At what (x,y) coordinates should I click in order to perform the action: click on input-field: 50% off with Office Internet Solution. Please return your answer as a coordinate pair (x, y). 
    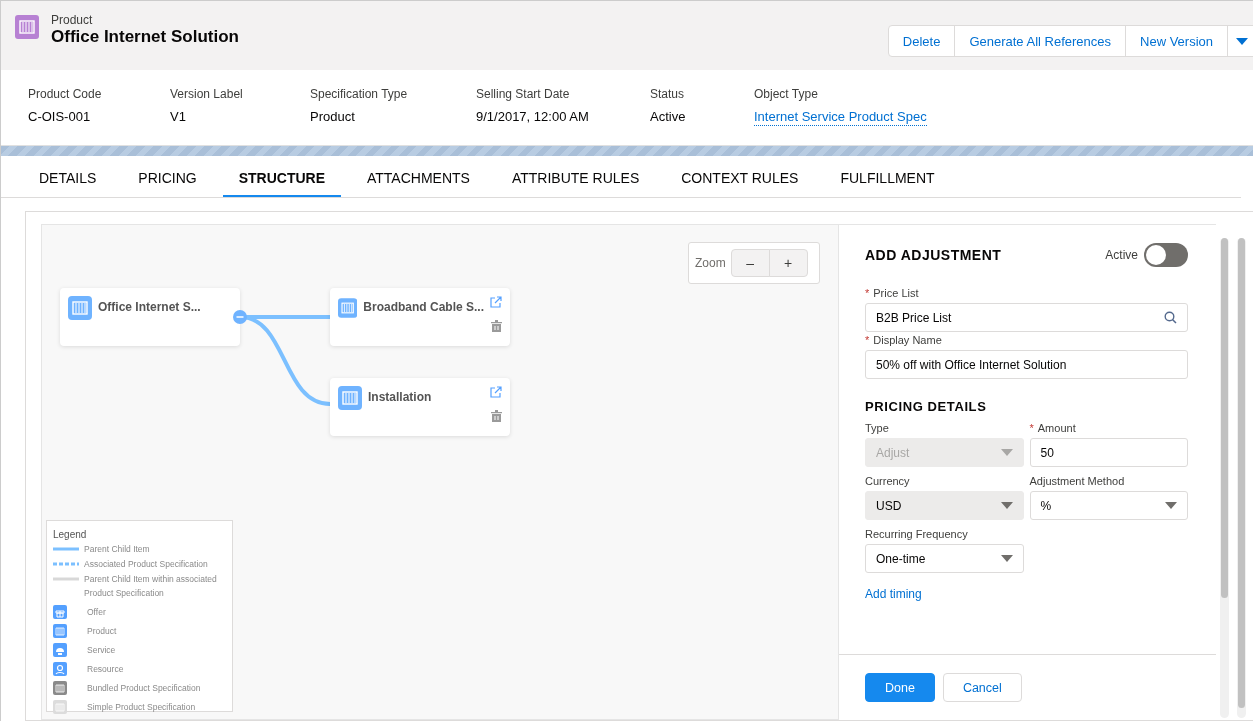
    Looking at the image, I should click on (1026, 364).